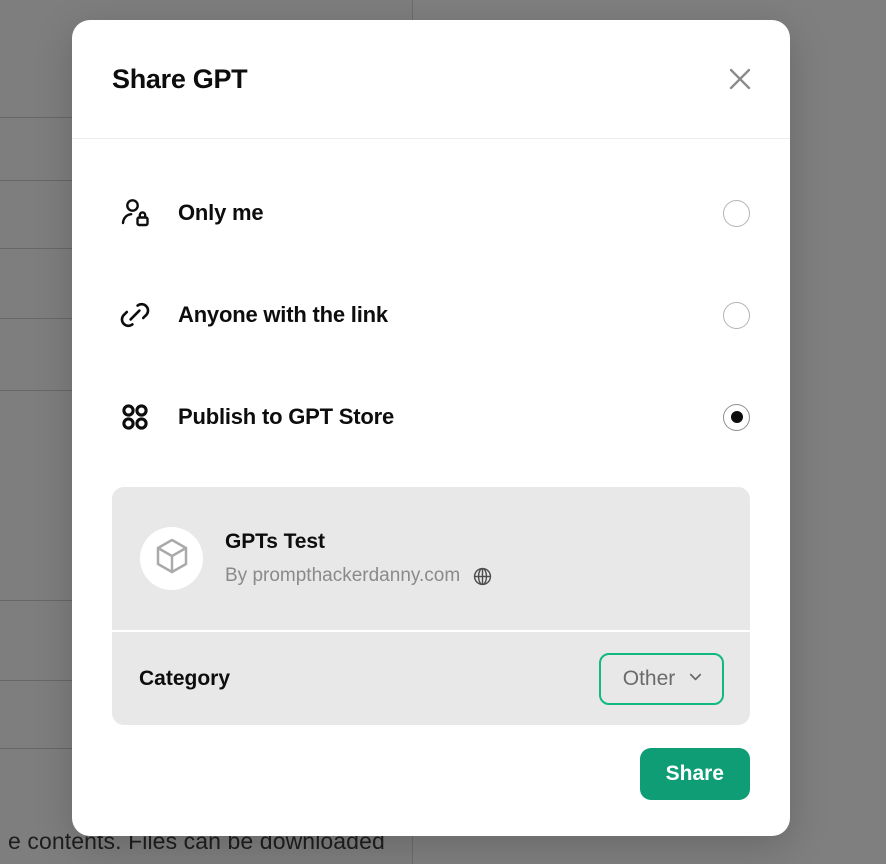 The width and height of the screenshot is (886, 864). Describe the element at coordinates (283, 314) in the screenshot. I see `share-option-label: Anyone with the link` at that location.